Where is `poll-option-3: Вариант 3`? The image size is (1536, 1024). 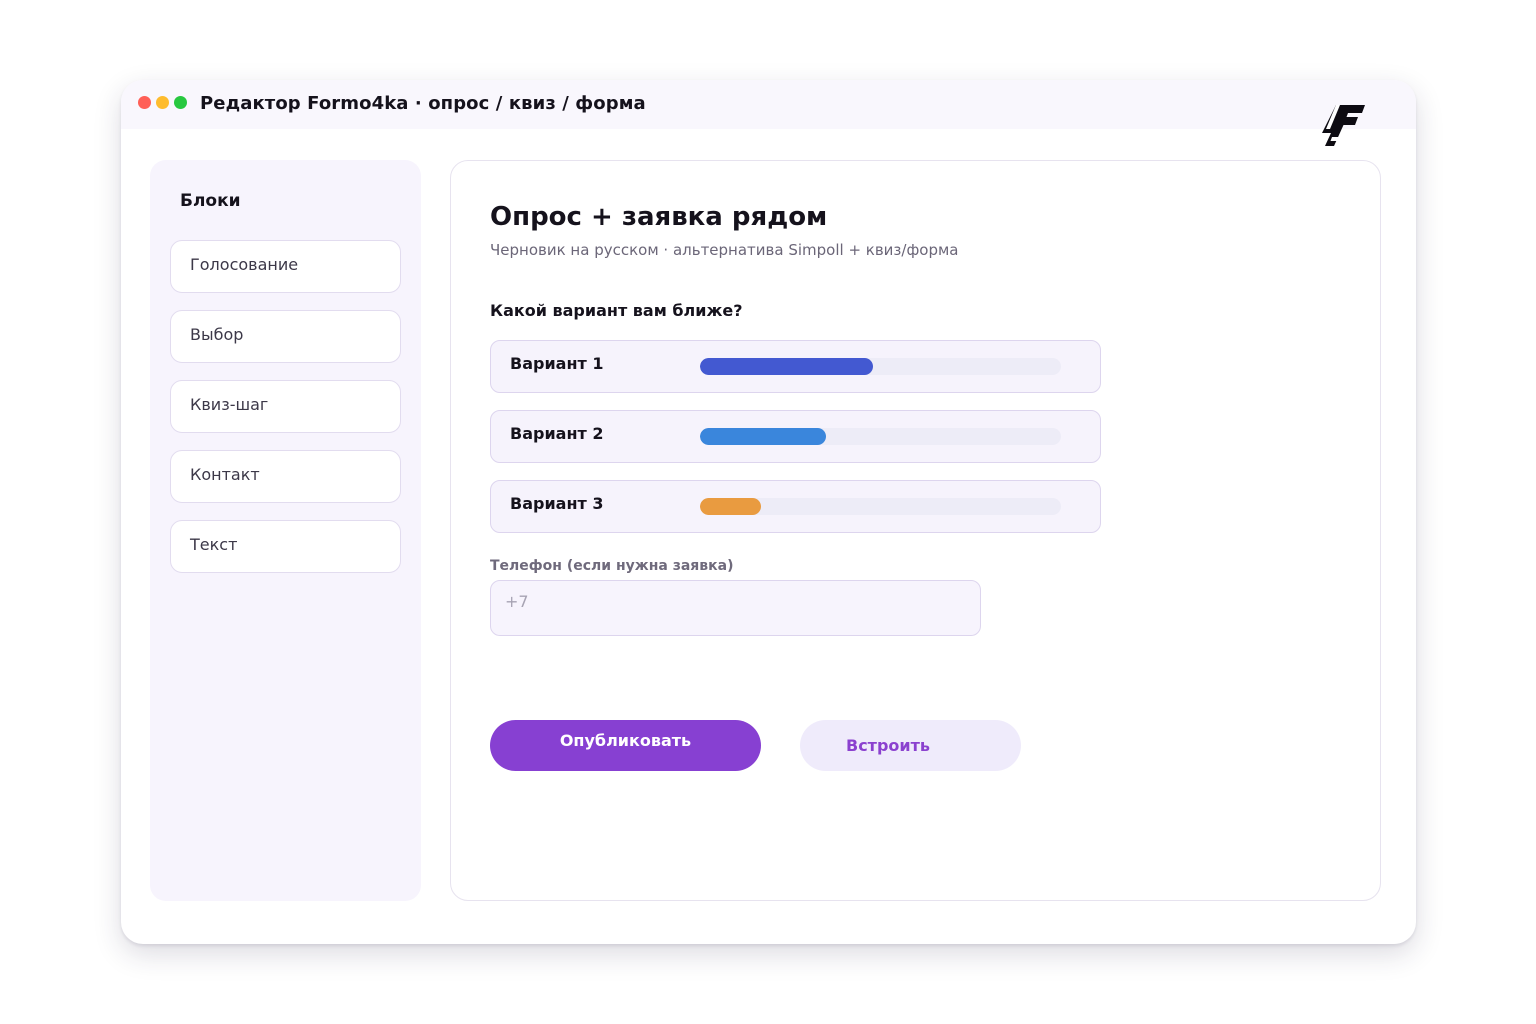 poll-option-3: Вариант 3 is located at coordinates (795, 506).